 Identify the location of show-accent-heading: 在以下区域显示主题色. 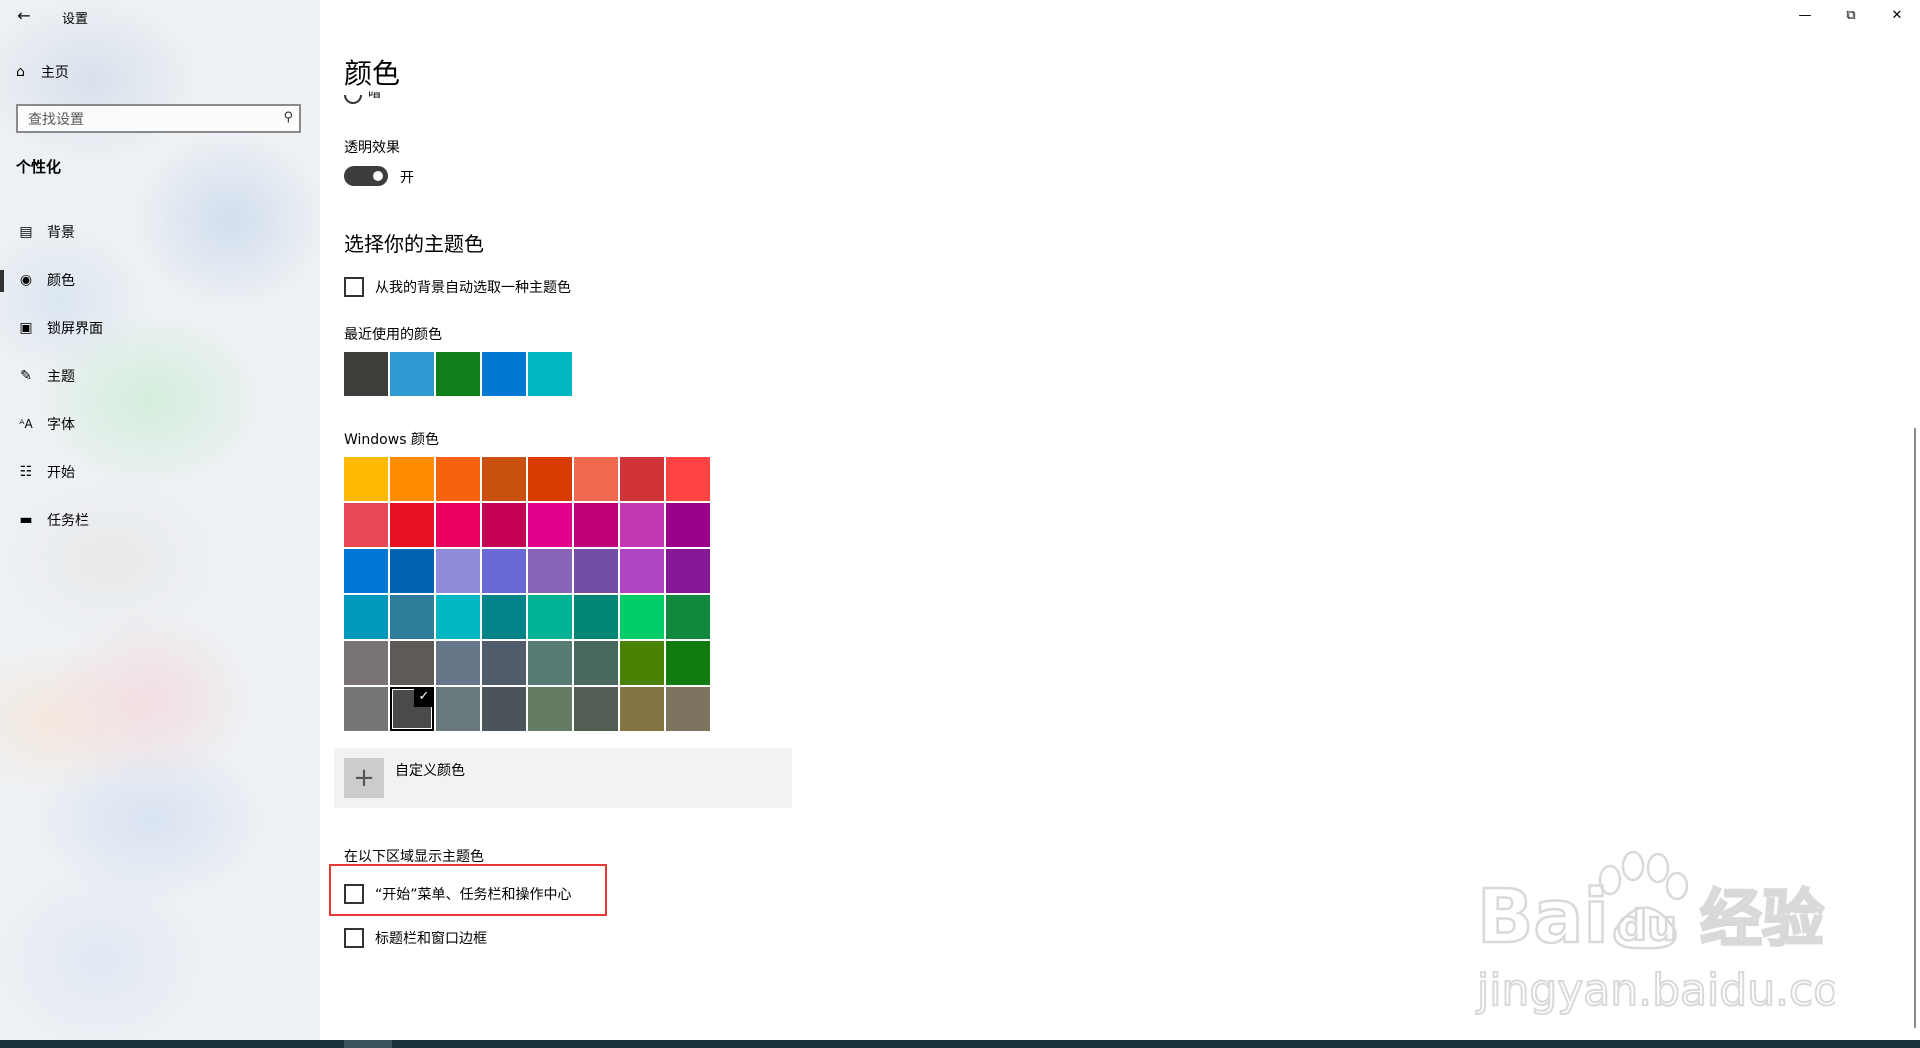
(414, 857).